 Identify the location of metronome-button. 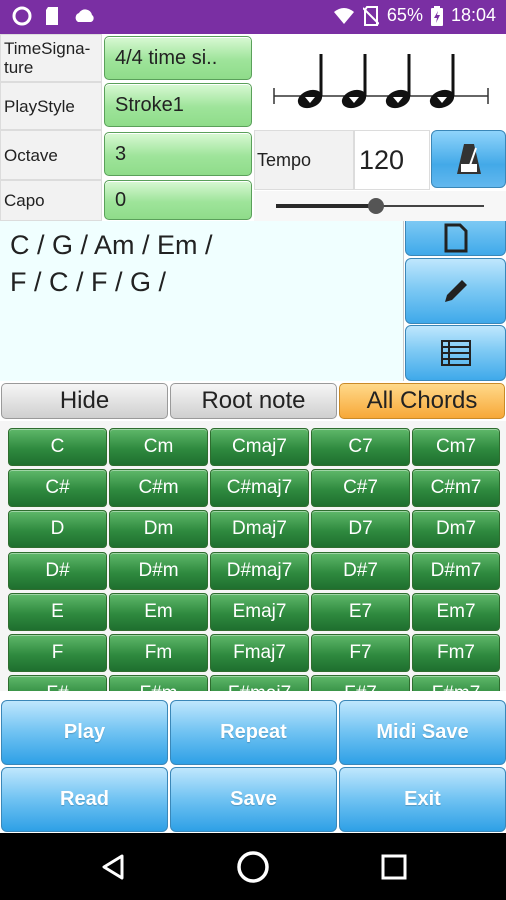
(468, 159).